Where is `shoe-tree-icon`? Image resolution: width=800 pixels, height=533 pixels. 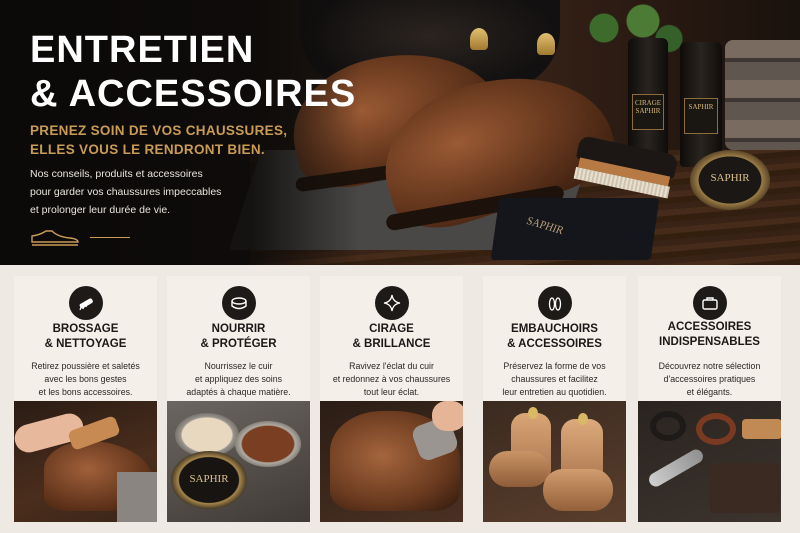 shoe-tree-icon is located at coordinates (554, 303).